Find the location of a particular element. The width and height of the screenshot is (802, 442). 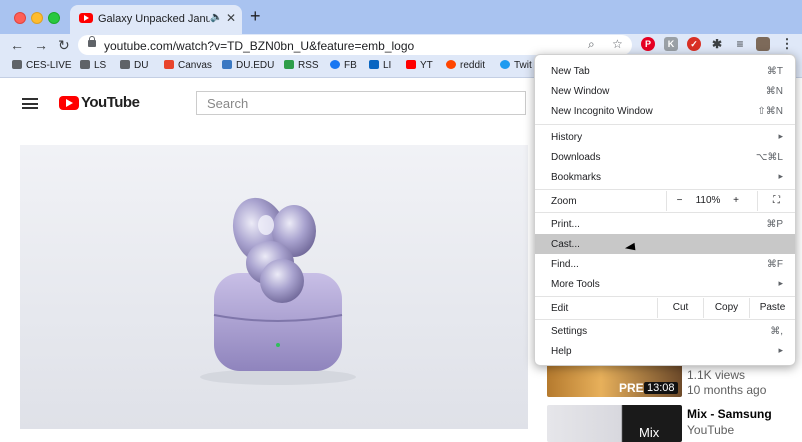

menu-item-history: History ▸ is located at coordinates (665, 137).